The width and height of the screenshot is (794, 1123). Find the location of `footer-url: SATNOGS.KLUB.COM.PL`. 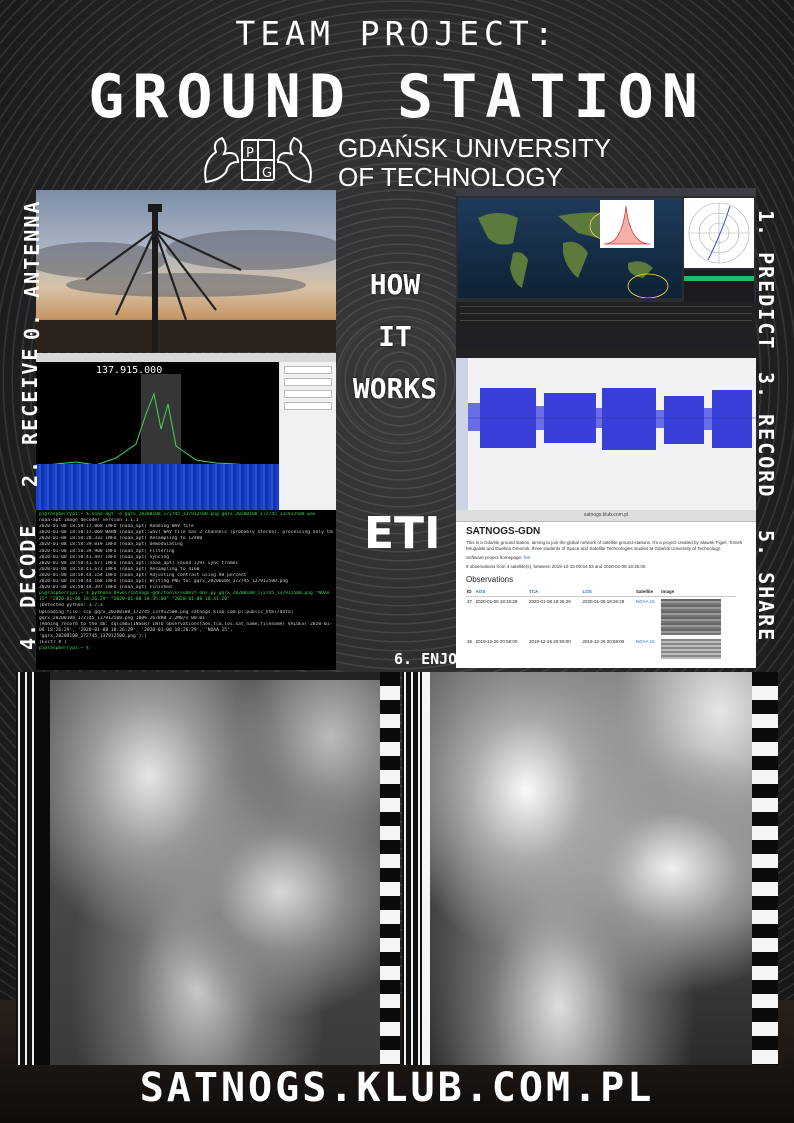

footer-url: SATNOGS.KLUB.COM.PL is located at coordinates (397, 1088).